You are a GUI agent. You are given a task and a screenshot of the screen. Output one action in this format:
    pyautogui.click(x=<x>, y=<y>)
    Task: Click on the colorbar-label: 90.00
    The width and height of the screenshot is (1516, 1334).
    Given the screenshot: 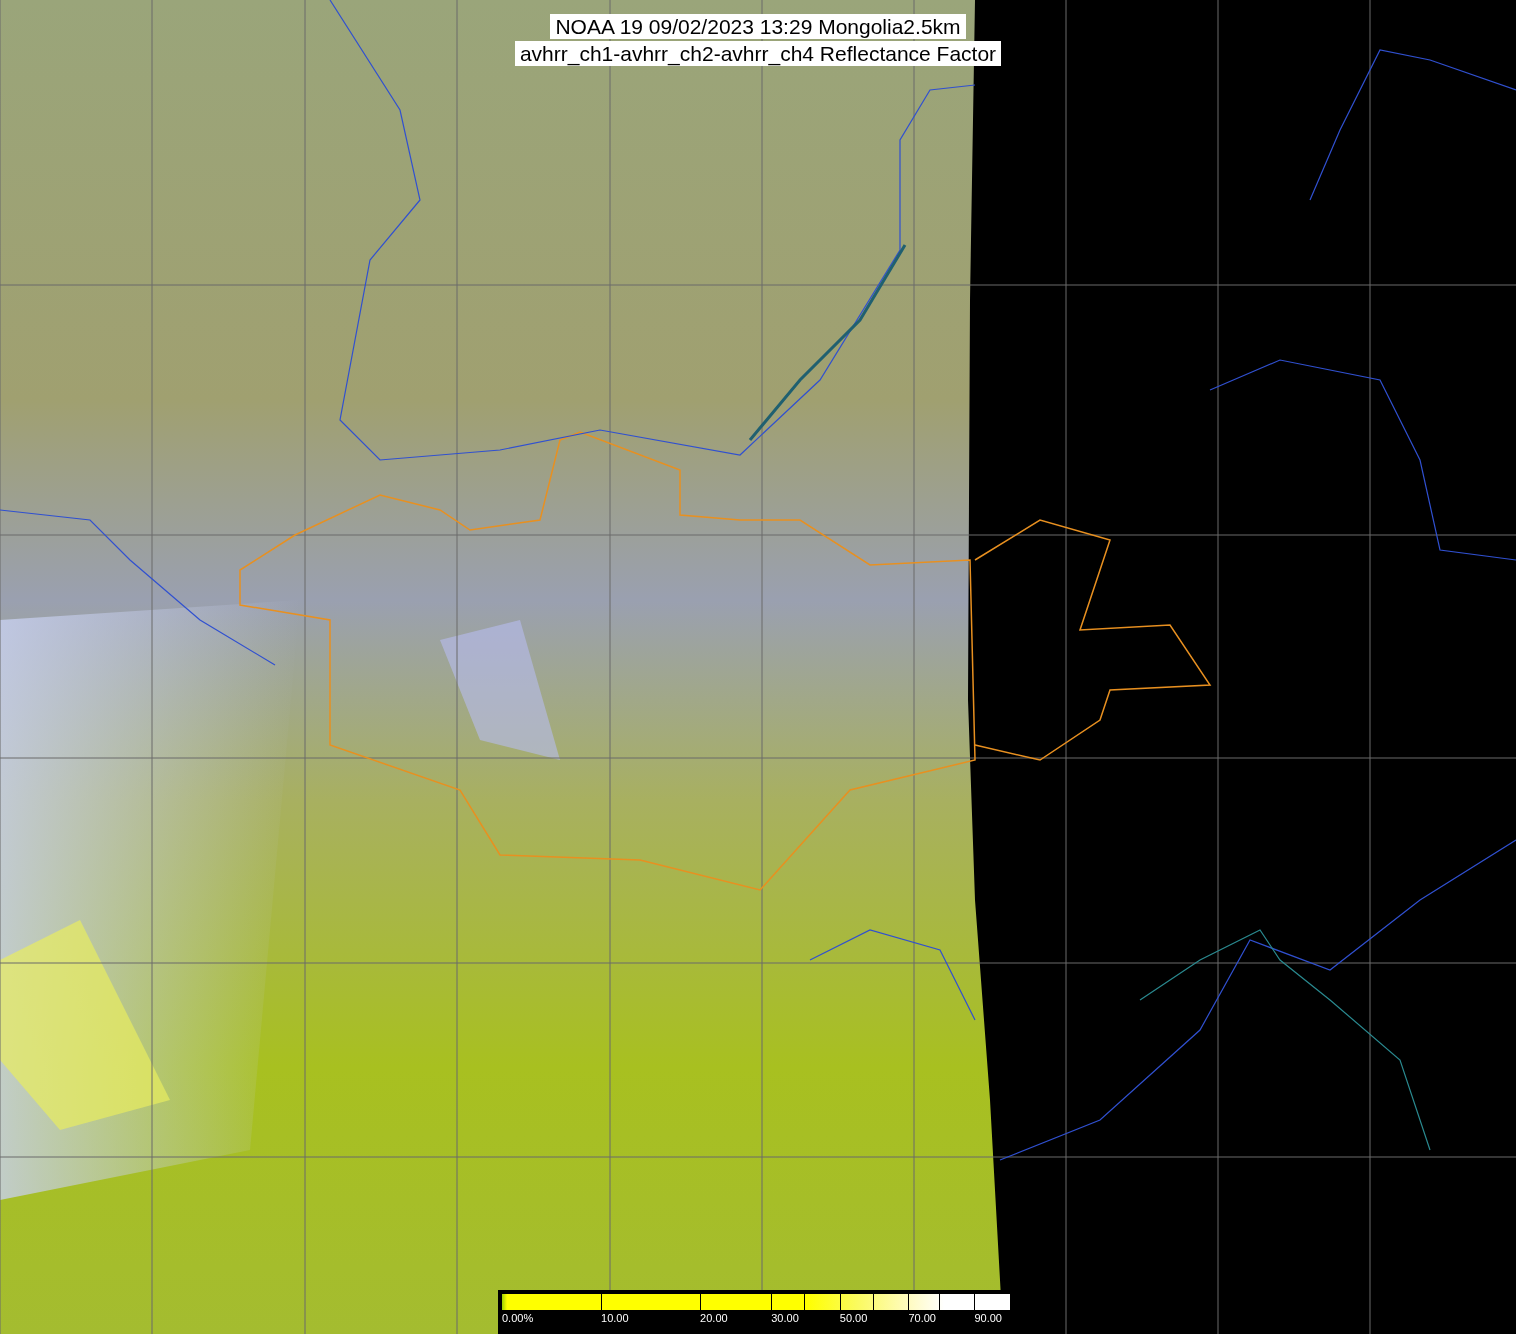 What is the action you would take?
    pyautogui.click(x=988, y=1318)
    